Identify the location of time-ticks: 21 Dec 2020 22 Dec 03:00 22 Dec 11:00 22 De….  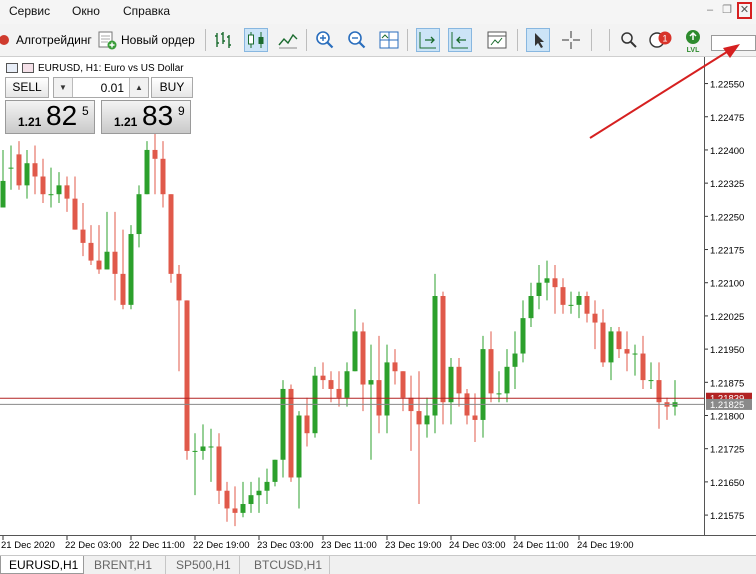
(317, 543).